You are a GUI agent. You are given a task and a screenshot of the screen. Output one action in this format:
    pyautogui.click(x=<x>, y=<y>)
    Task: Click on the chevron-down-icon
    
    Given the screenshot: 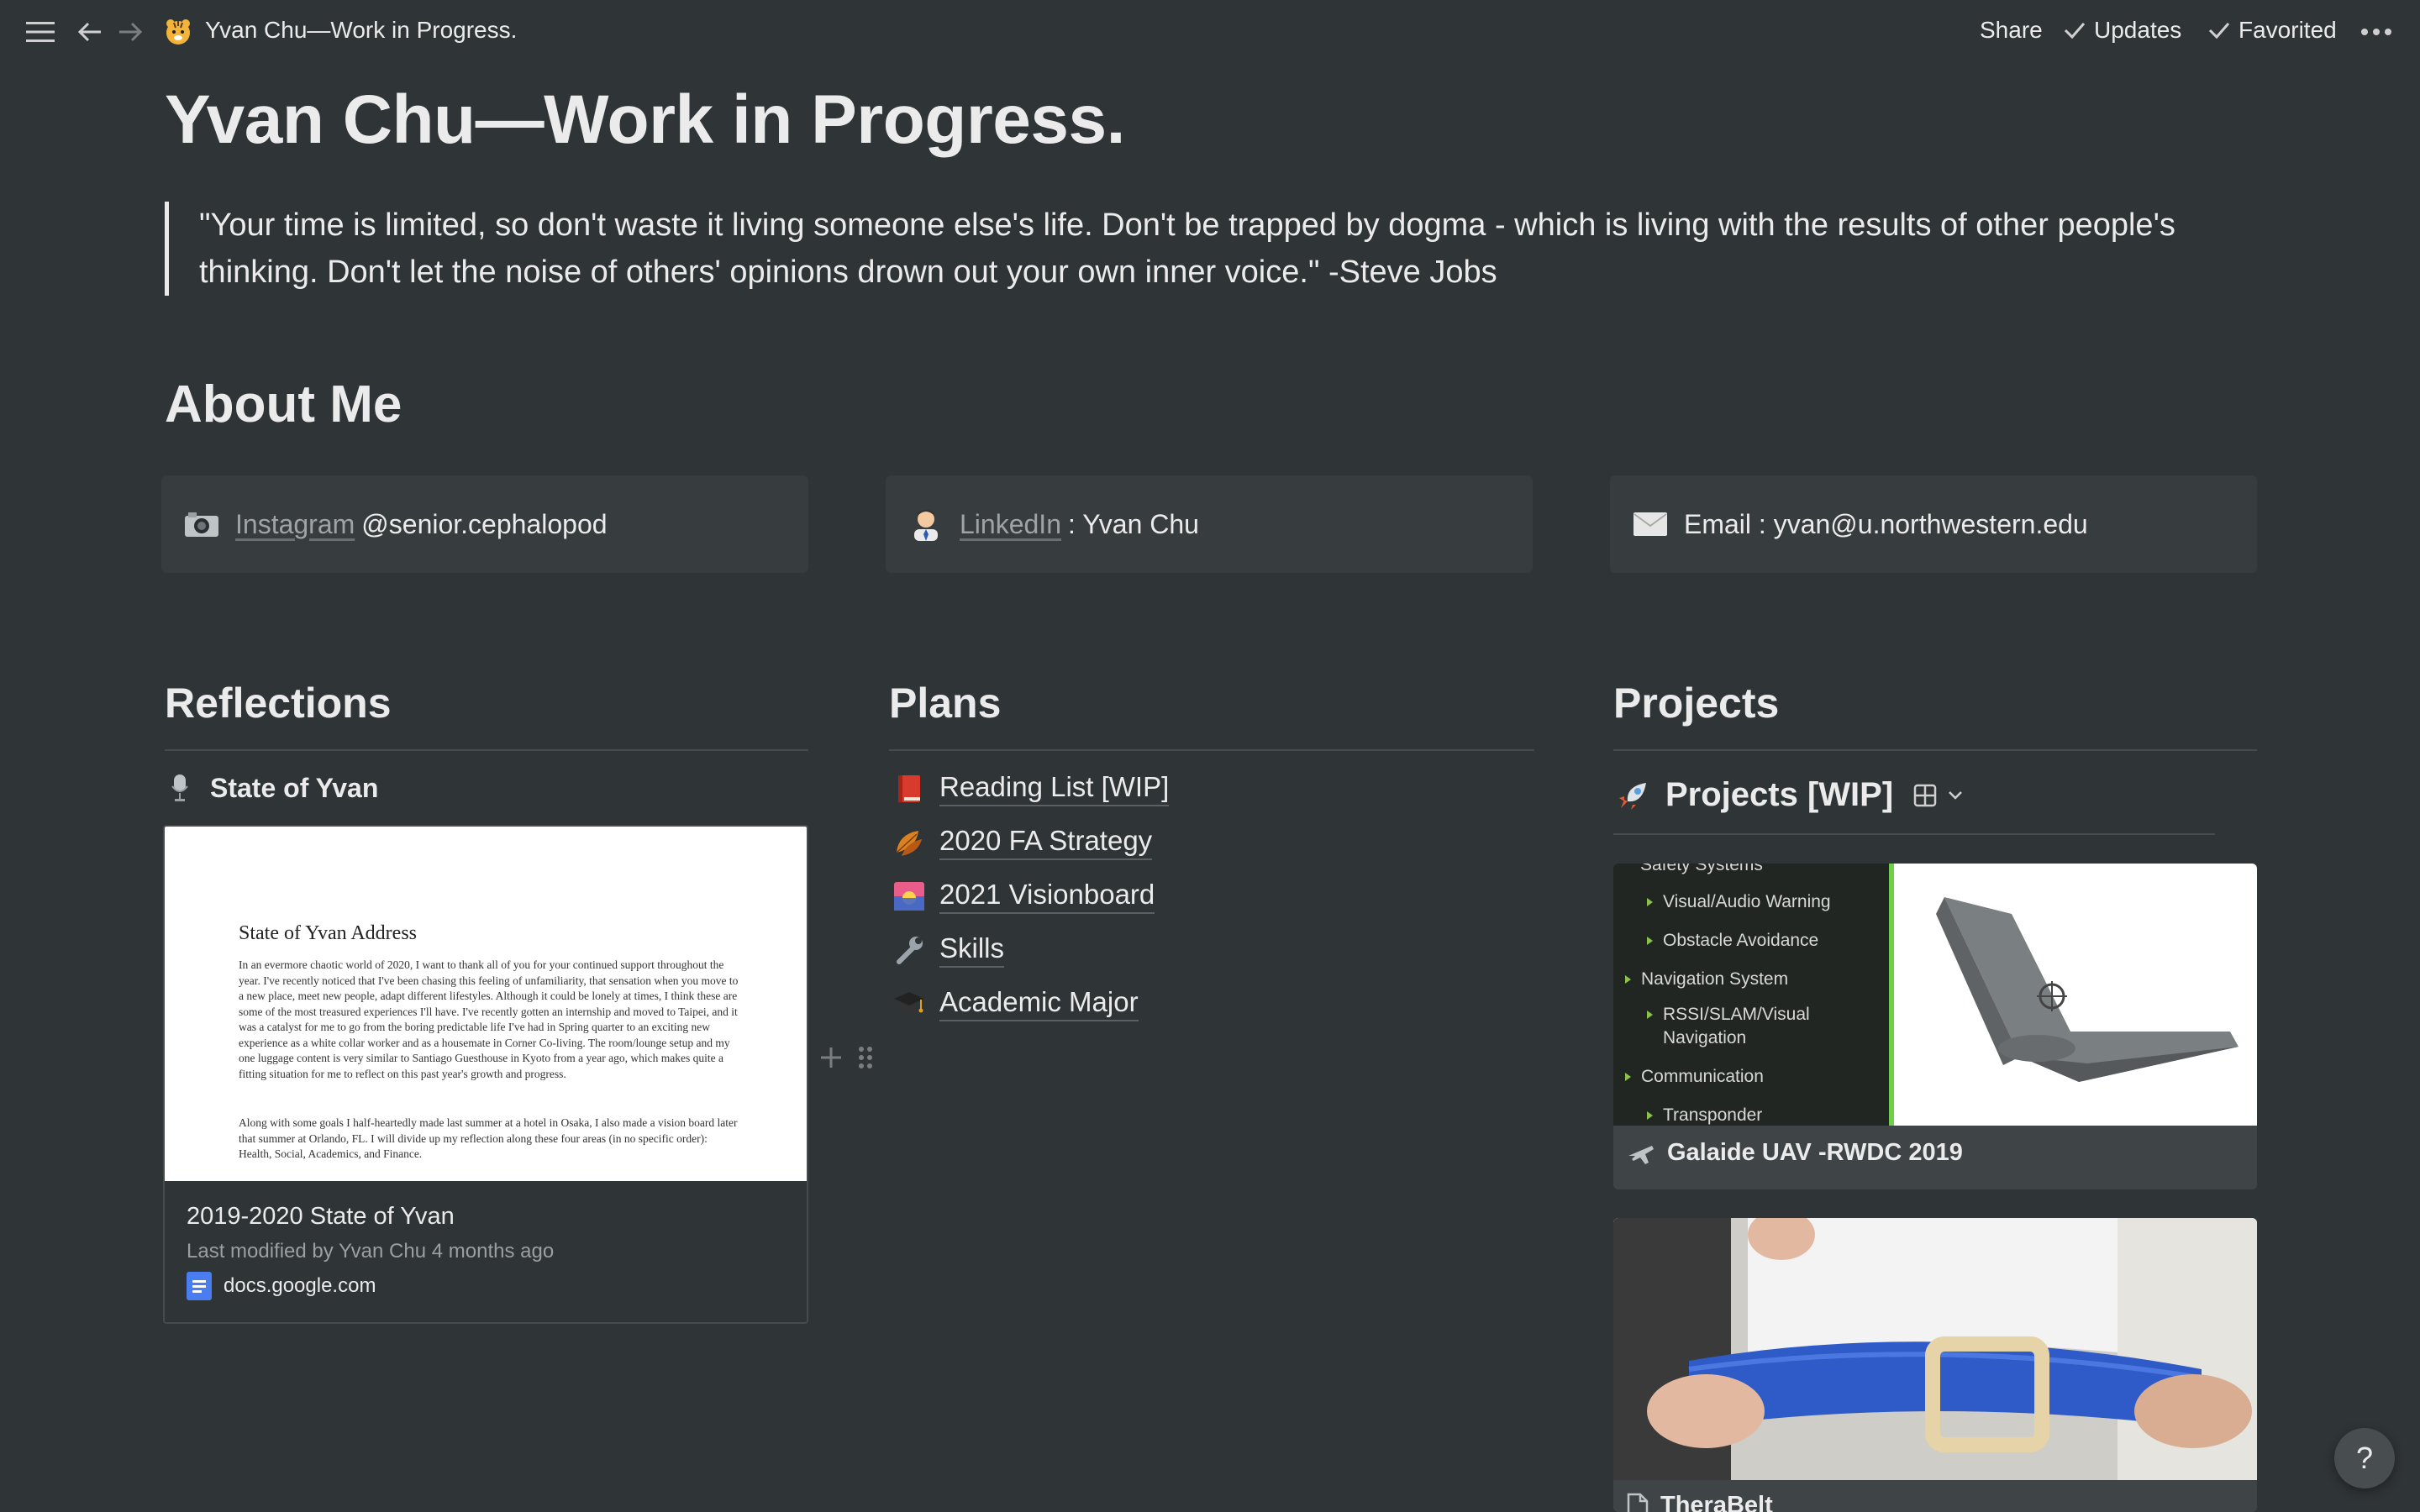 What is the action you would take?
    pyautogui.click(x=1955, y=795)
    